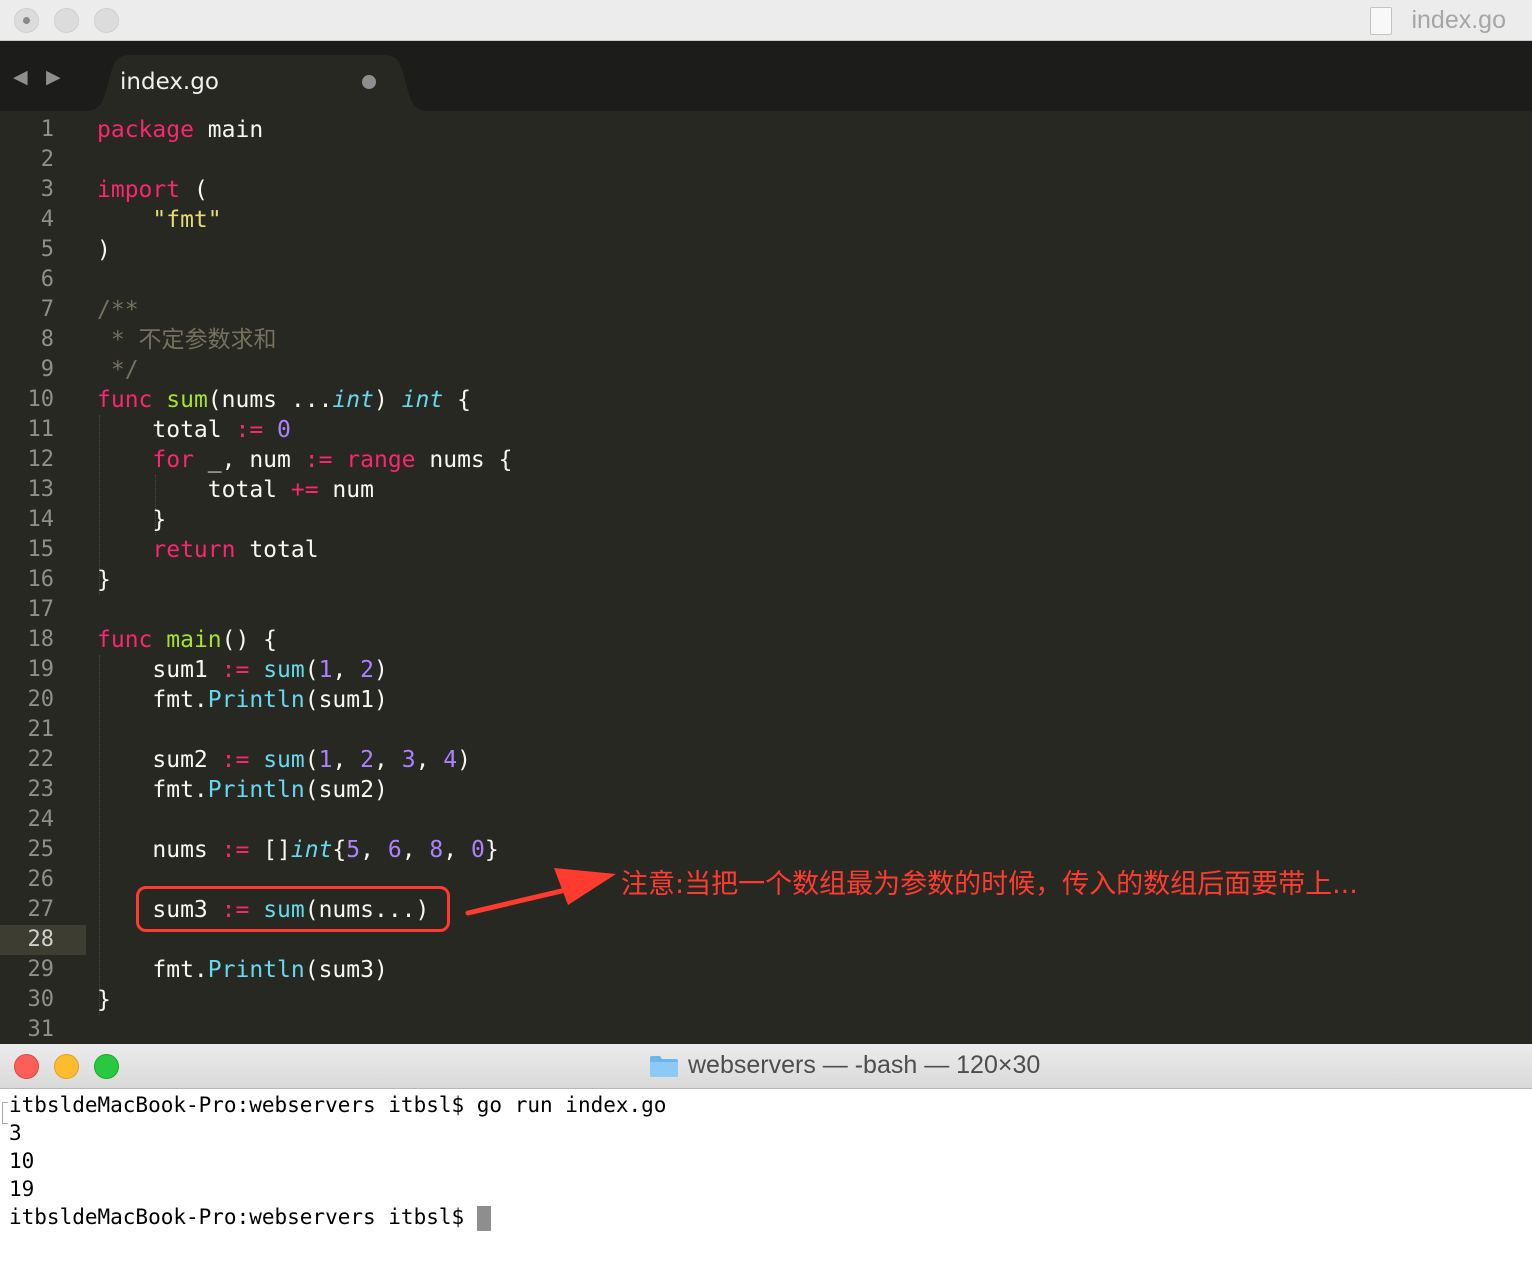 The width and height of the screenshot is (1532, 1264). What do you see at coordinates (483, 1218) in the screenshot?
I see `text-cursor` at bounding box center [483, 1218].